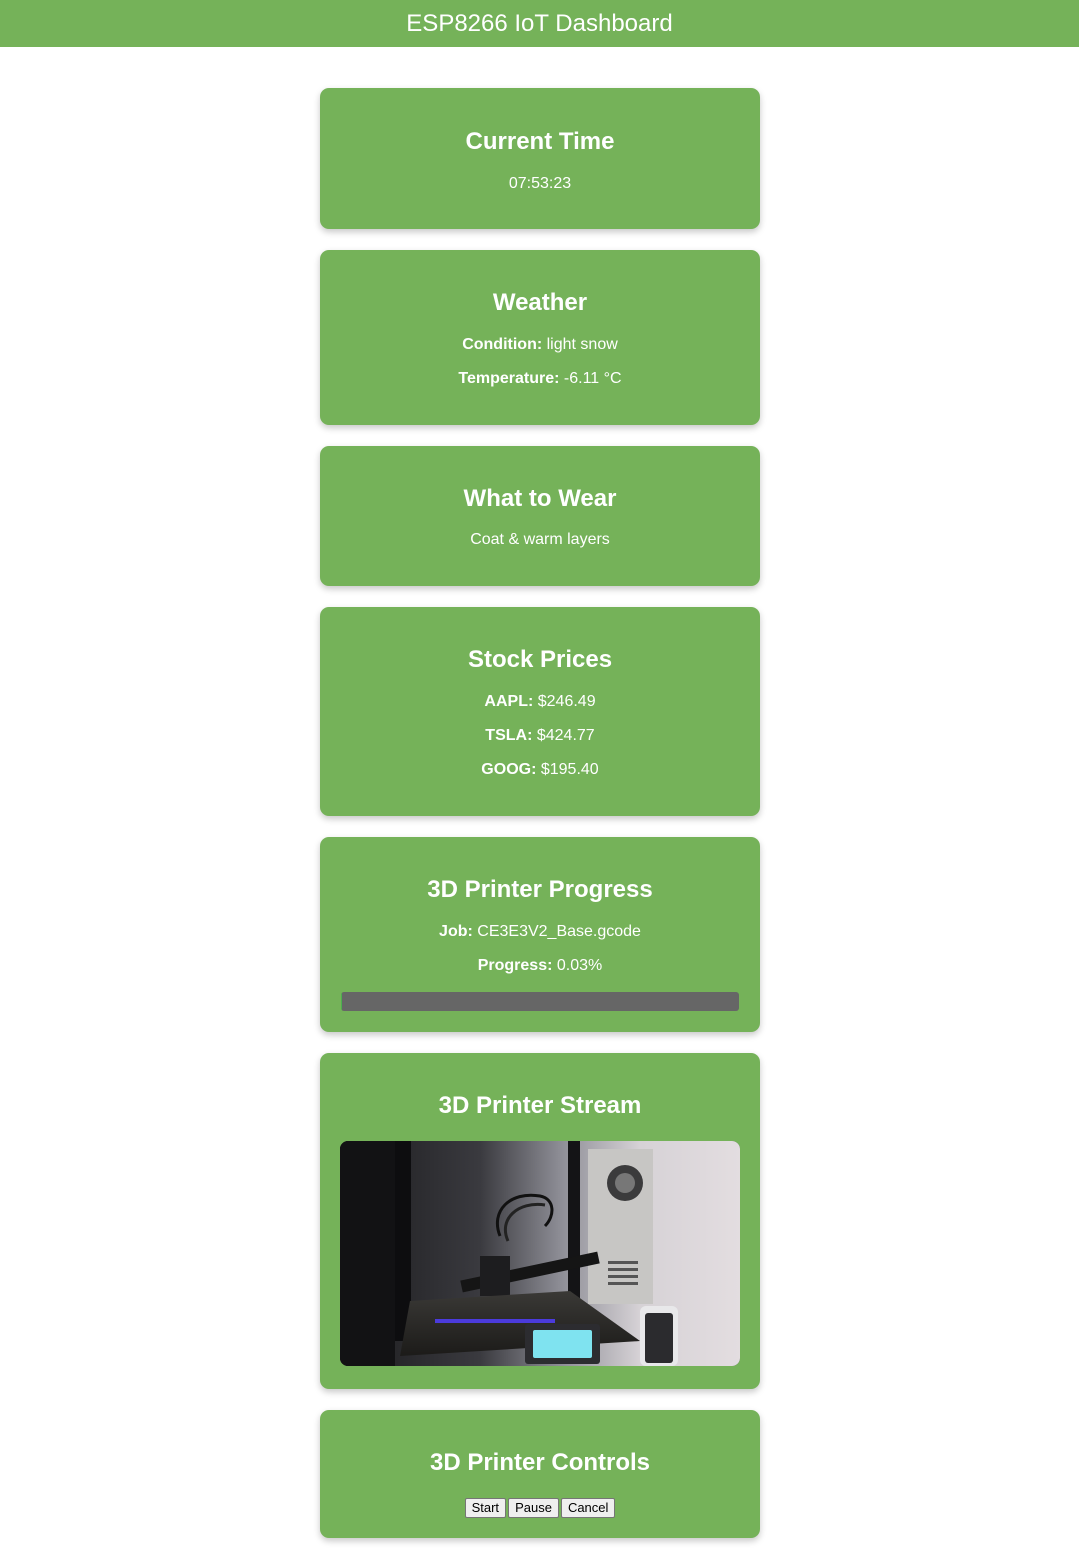  I want to click on printer-job-label: Job:, so click(456, 931).